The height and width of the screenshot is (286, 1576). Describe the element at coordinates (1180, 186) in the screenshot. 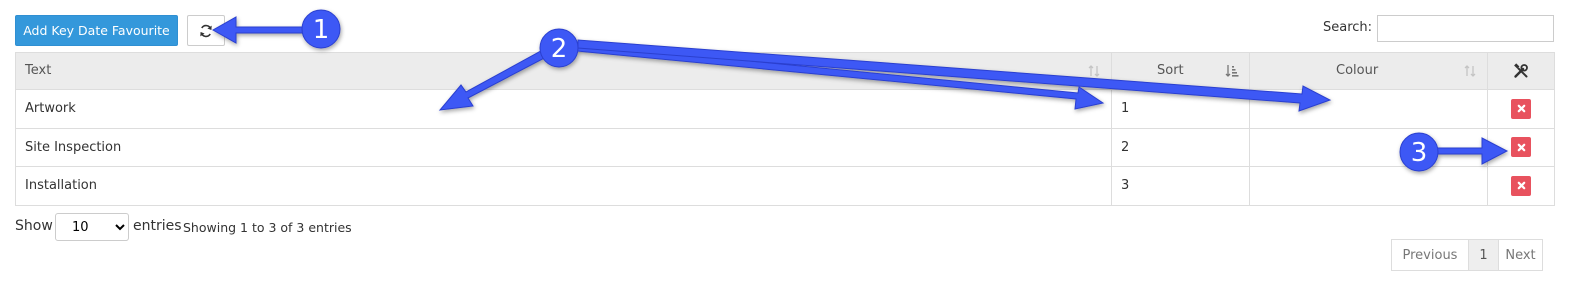

I see `cell-sort: 3` at that location.